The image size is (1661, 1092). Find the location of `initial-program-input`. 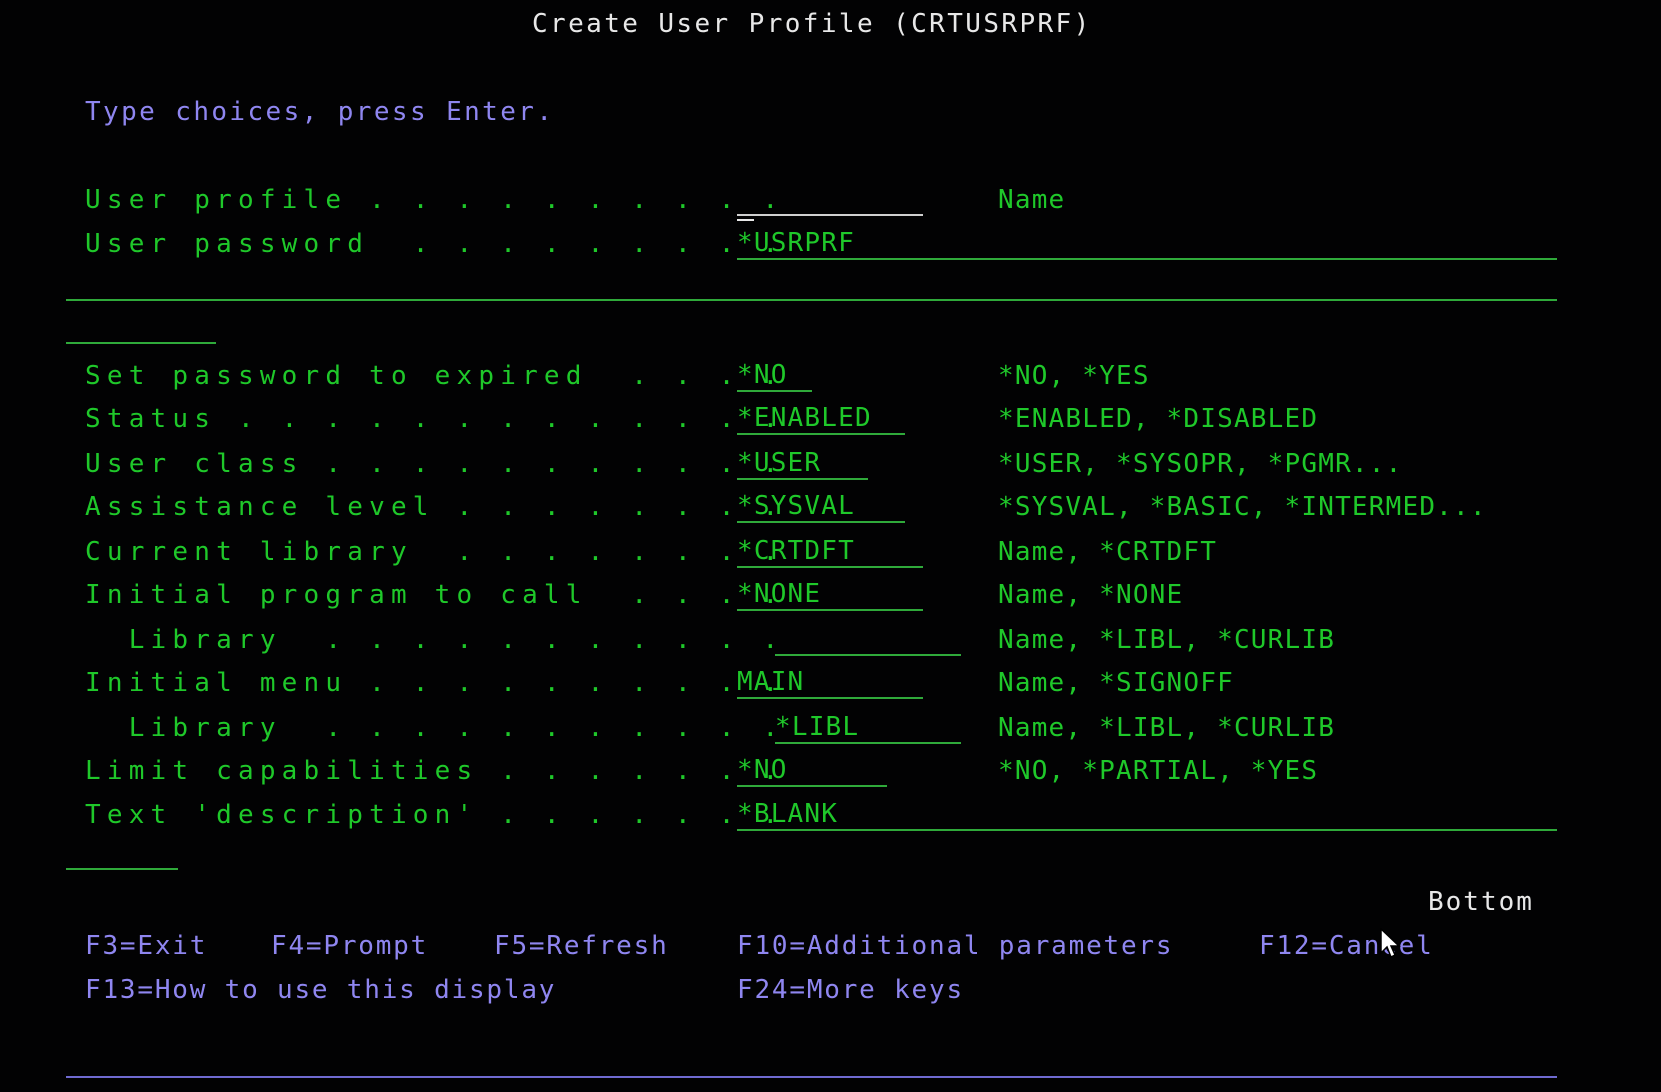

initial-program-input is located at coordinates (830, 595).